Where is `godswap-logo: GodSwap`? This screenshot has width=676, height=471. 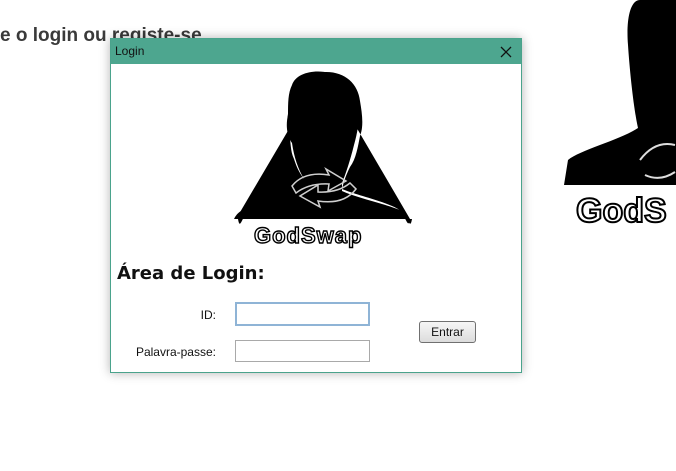
godswap-logo: GodSwap is located at coordinates (323, 160).